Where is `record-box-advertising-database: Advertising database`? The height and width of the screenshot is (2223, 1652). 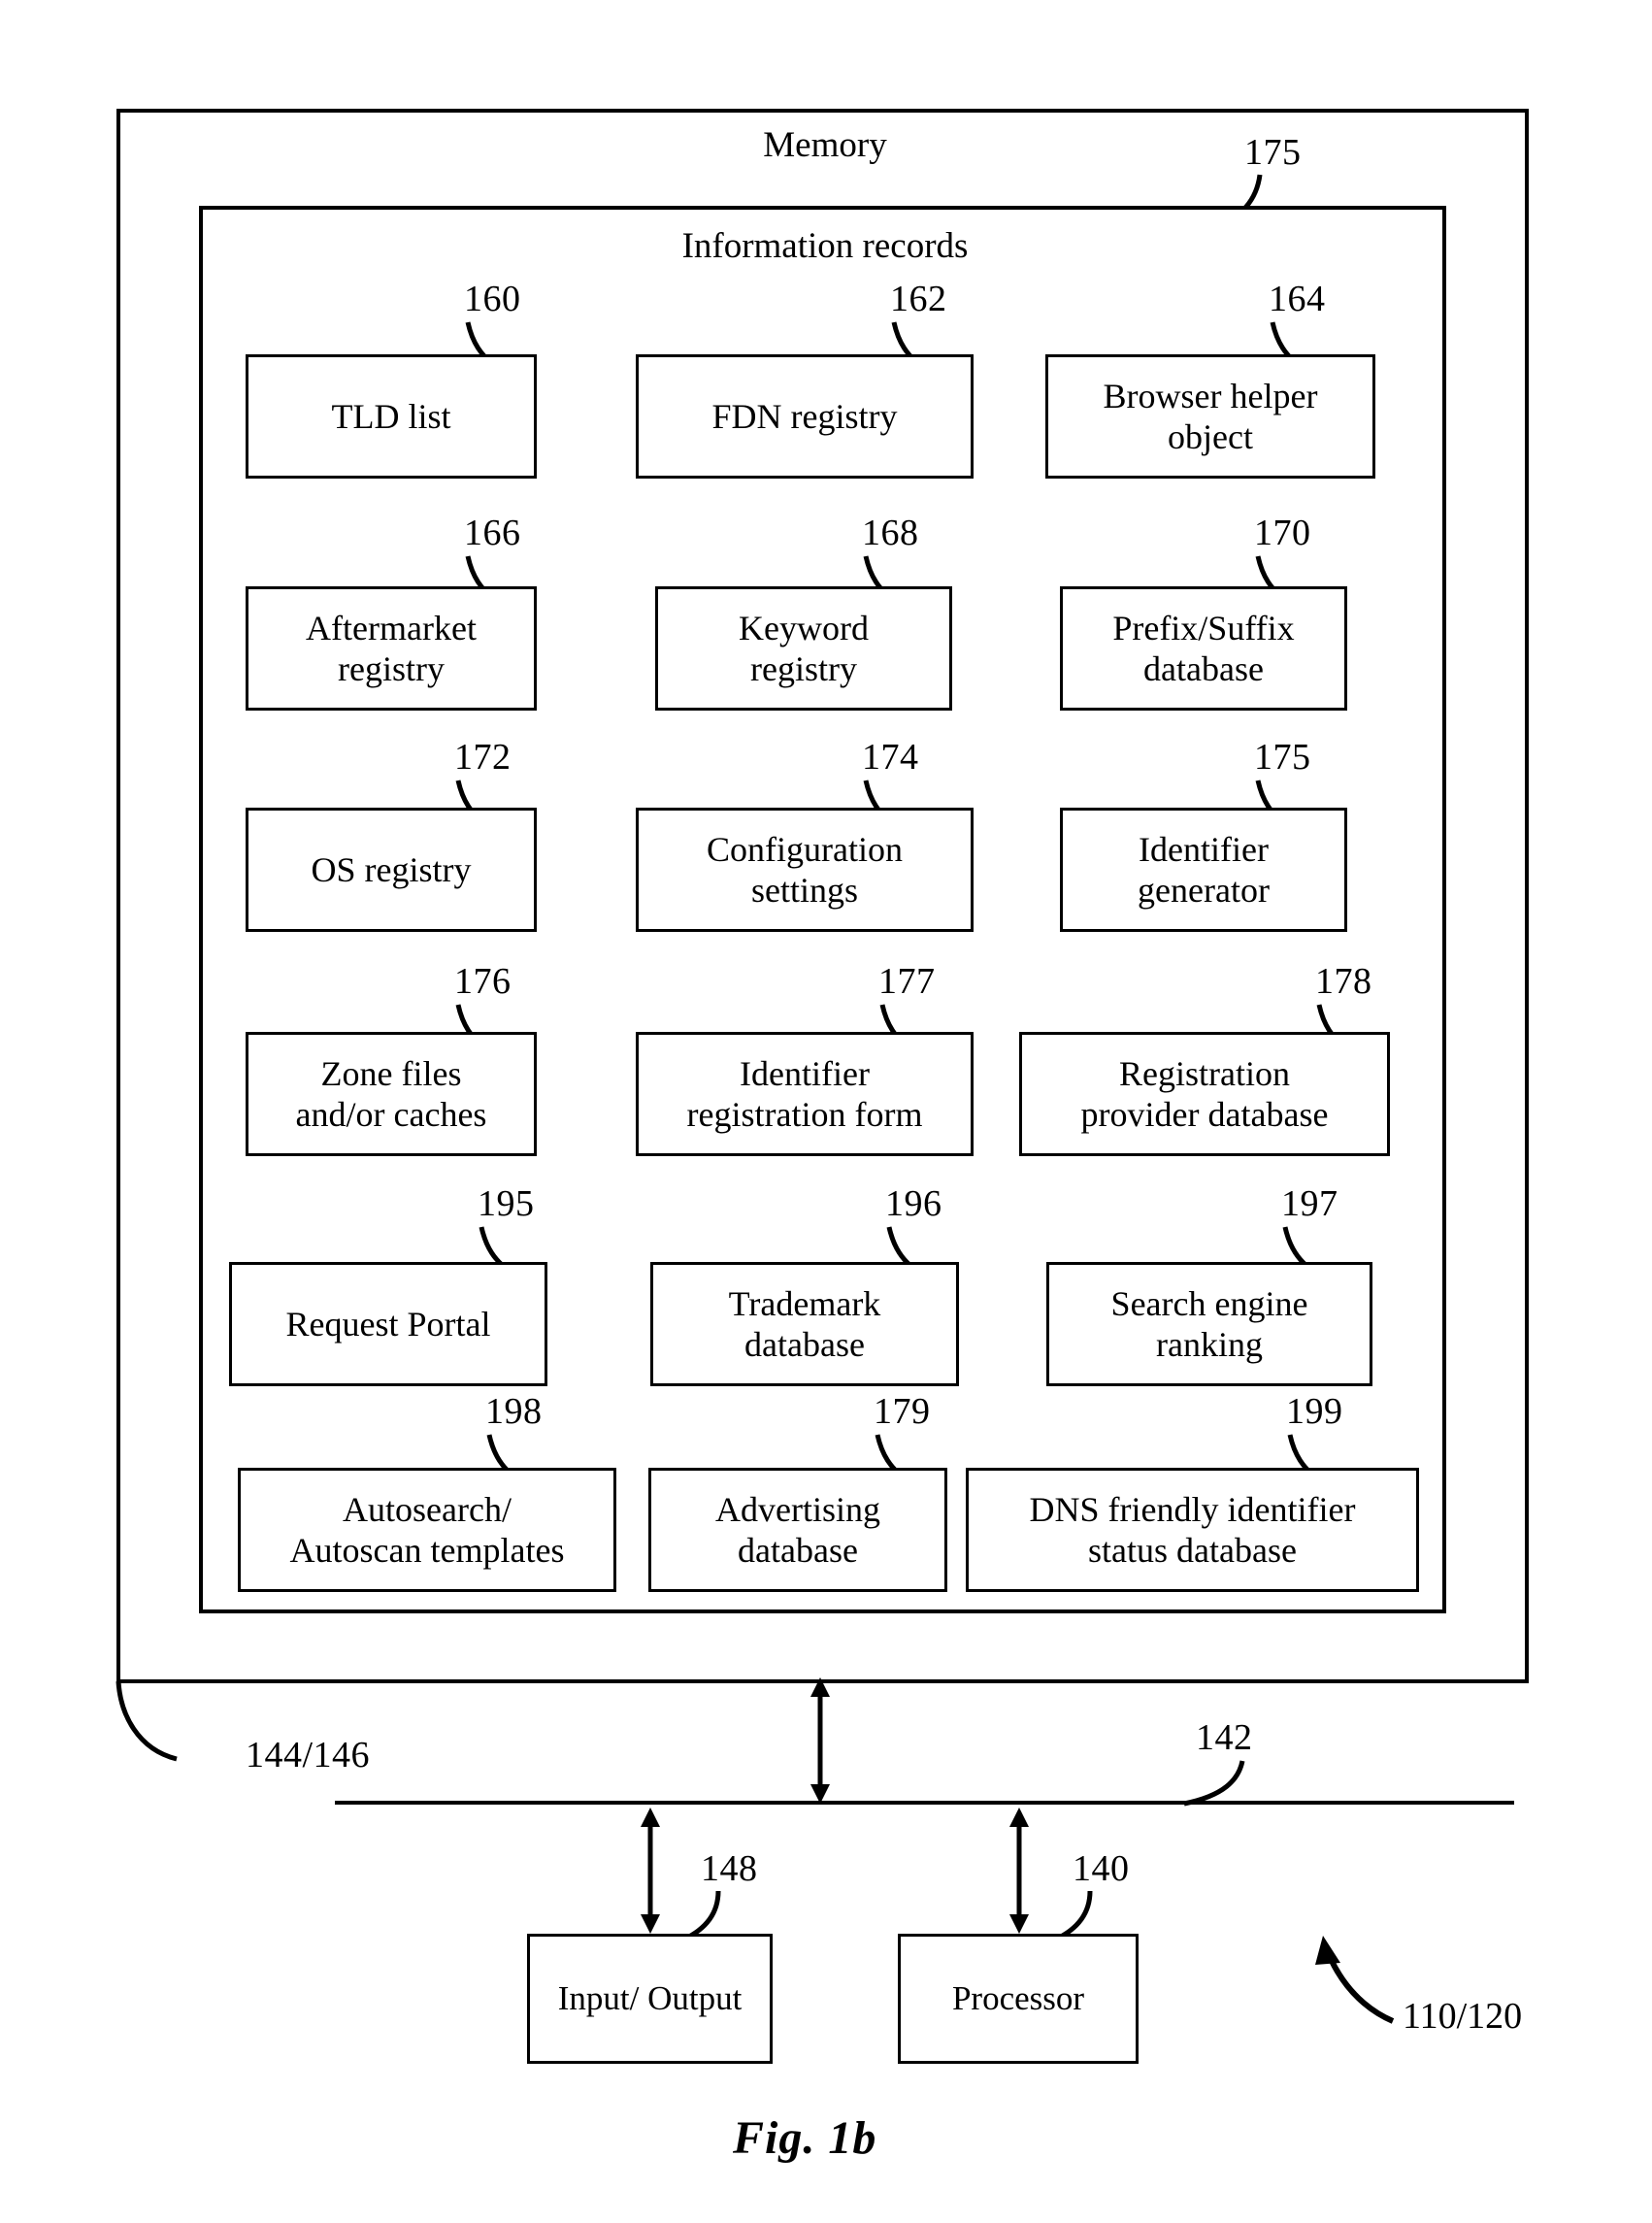
record-box-advertising-database: Advertising database is located at coordinates (797, 1530).